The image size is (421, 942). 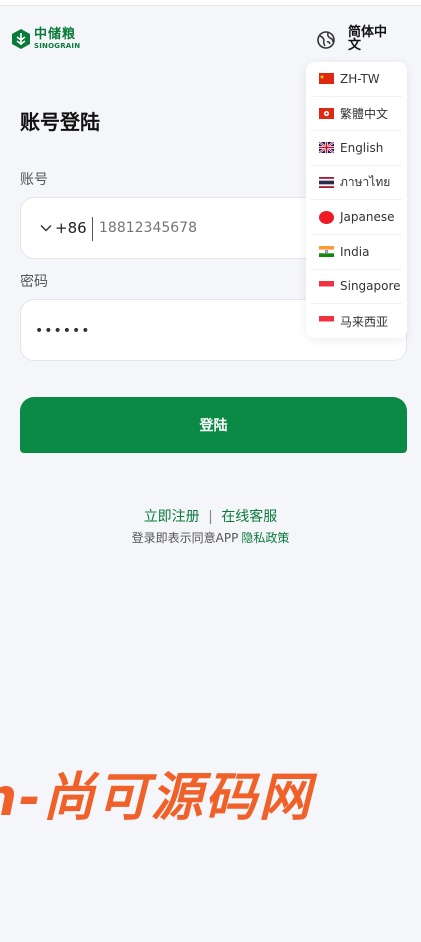 What do you see at coordinates (185, 538) in the screenshot?
I see `agreement-label: 登录即表示同意APP` at bounding box center [185, 538].